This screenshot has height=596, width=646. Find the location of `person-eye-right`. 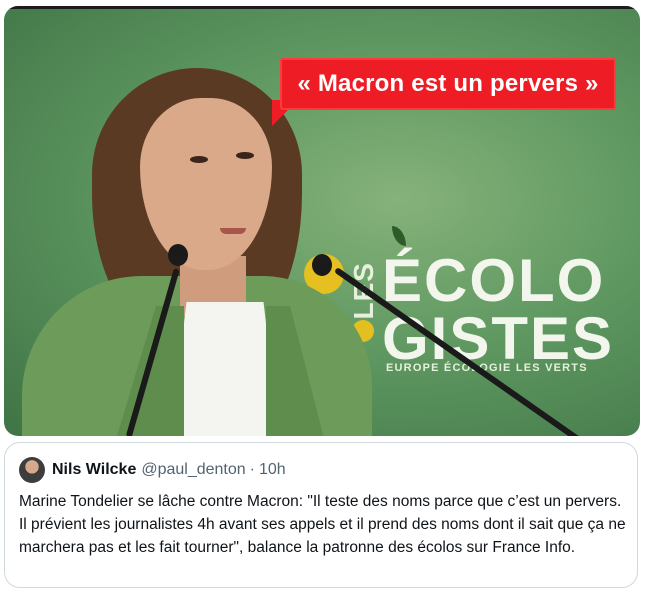

person-eye-right is located at coordinates (245, 155).